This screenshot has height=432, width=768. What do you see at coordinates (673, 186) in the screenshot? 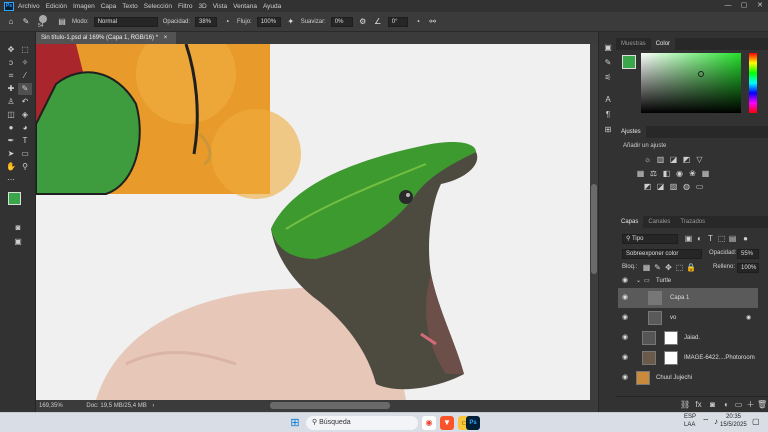
I see `threshold-icon: ▨` at bounding box center [673, 186].